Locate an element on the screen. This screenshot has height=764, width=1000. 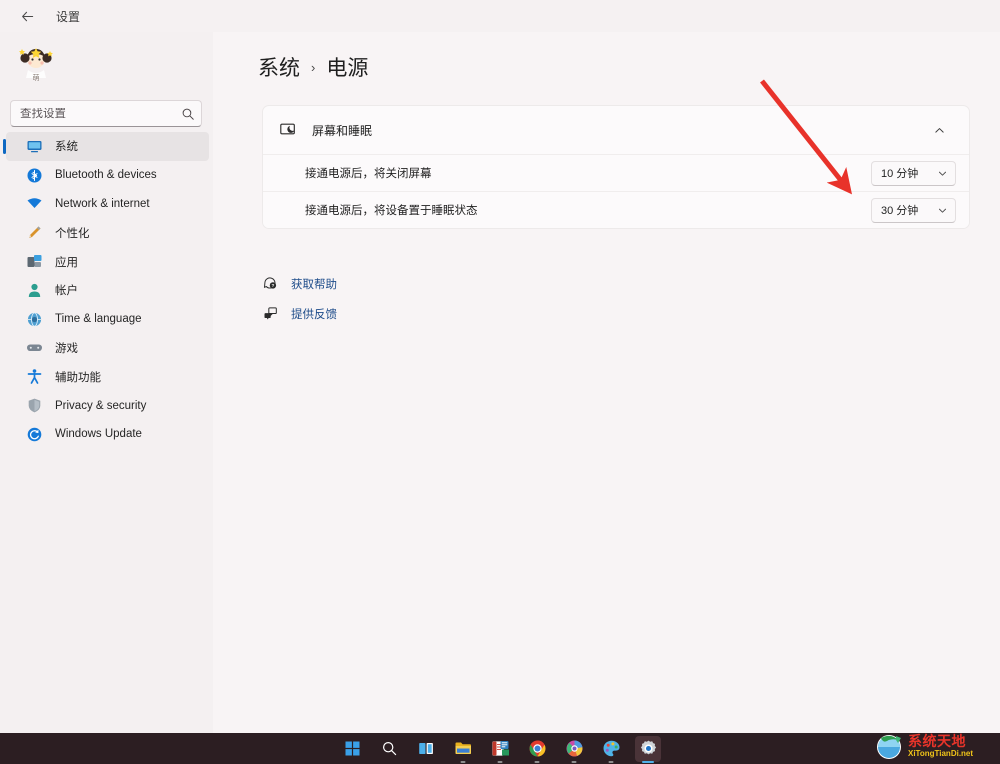
taskbar-settings-button is located at coordinates (648, 748).